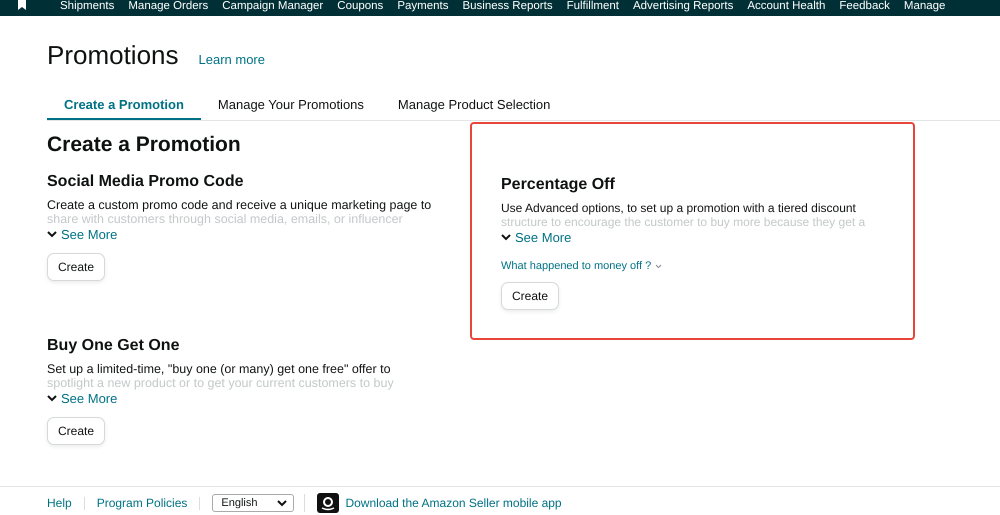 The image size is (1000, 515). Describe the element at coordinates (581, 266) in the screenshot. I see `money-off-link: What happened to money off ?` at that location.